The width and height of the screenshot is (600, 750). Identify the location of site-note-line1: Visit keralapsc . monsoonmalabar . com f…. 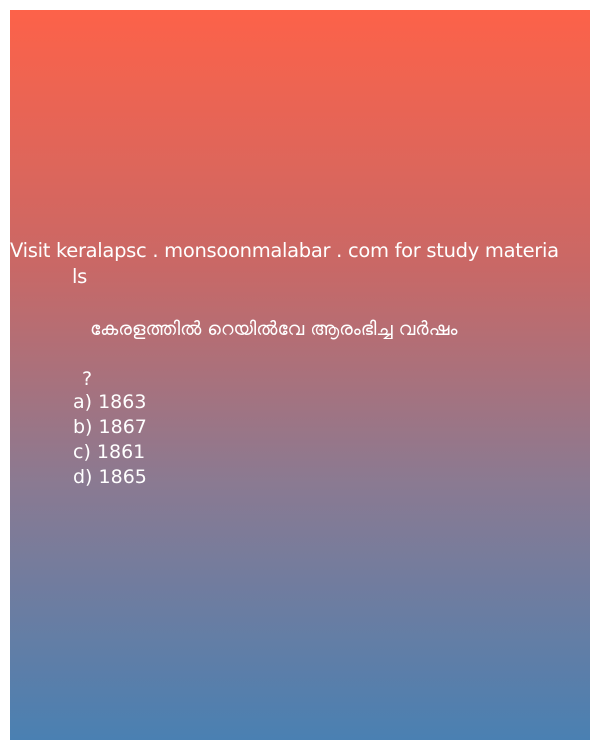
(284, 250).